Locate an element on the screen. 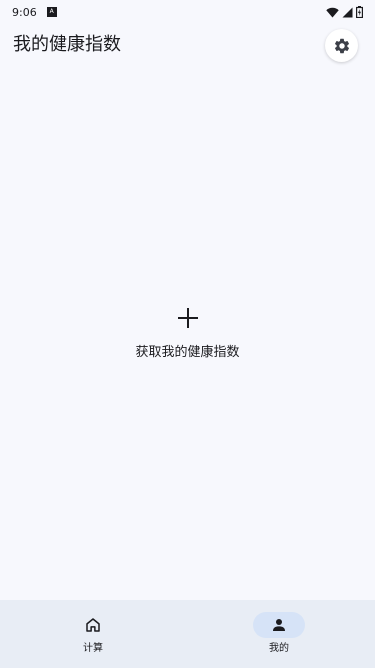  wifi-icon is located at coordinates (332, 12).